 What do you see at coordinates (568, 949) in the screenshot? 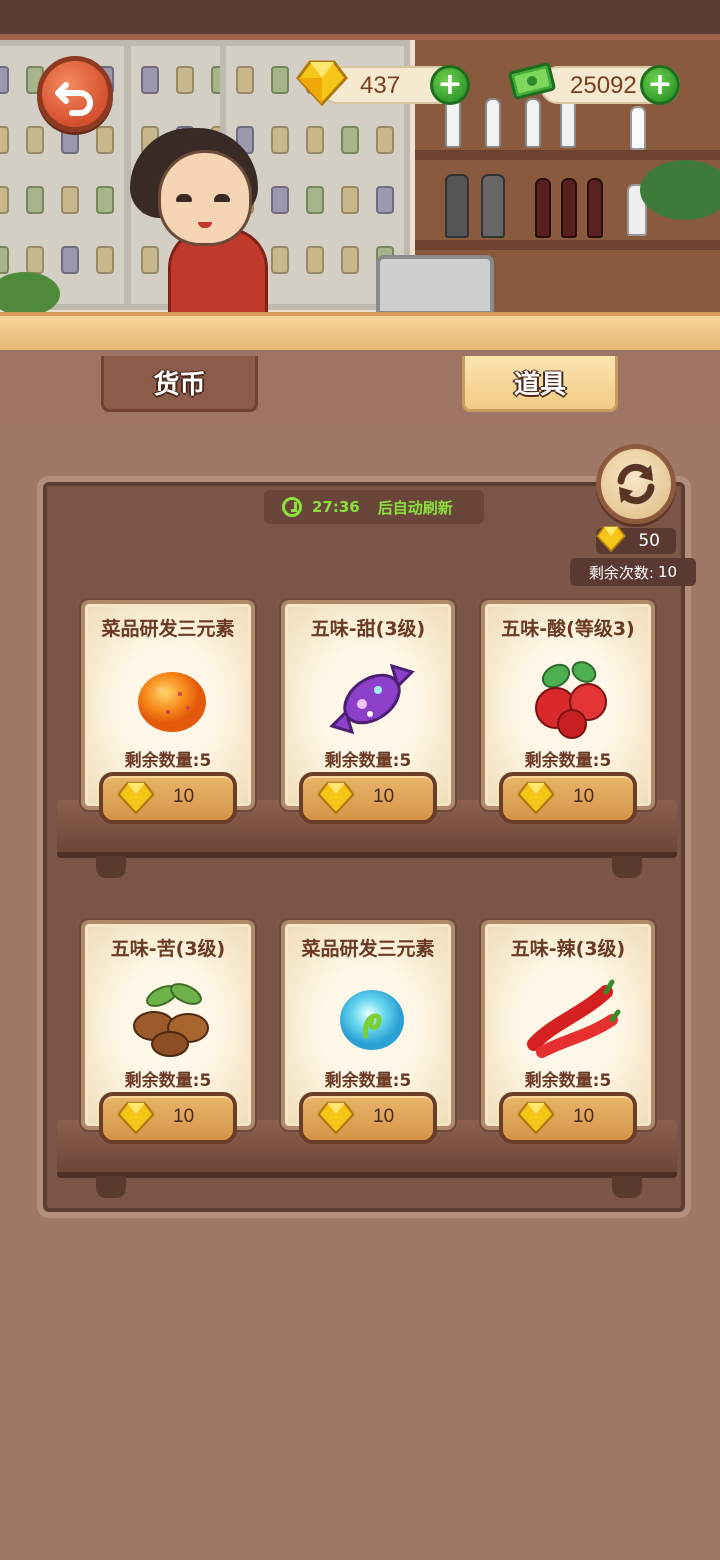
I see `item-name: 五味-辣(3级)` at bounding box center [568, 949].